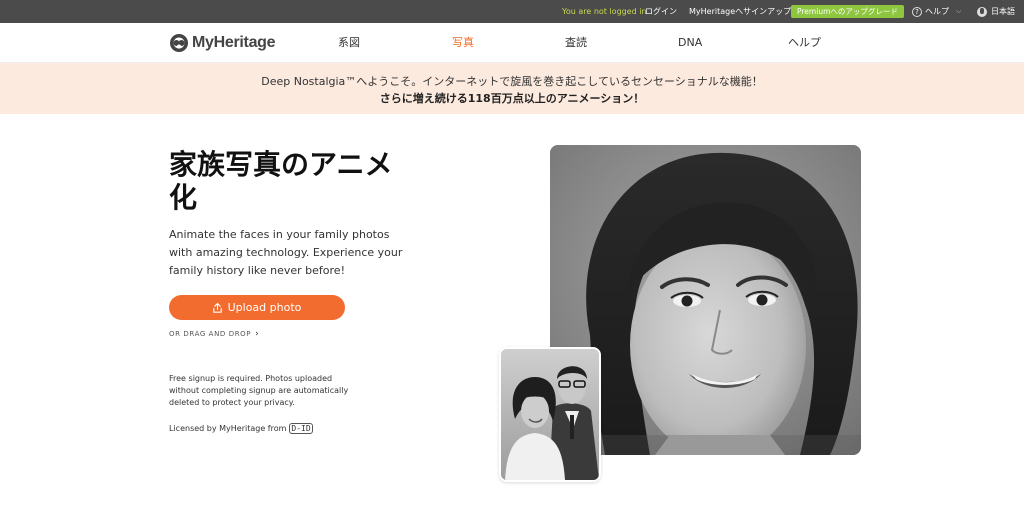  I want to click on main-navigation: MyHeritage 系図 写真 査読 DNA ヘルプ, so click(512, 43).